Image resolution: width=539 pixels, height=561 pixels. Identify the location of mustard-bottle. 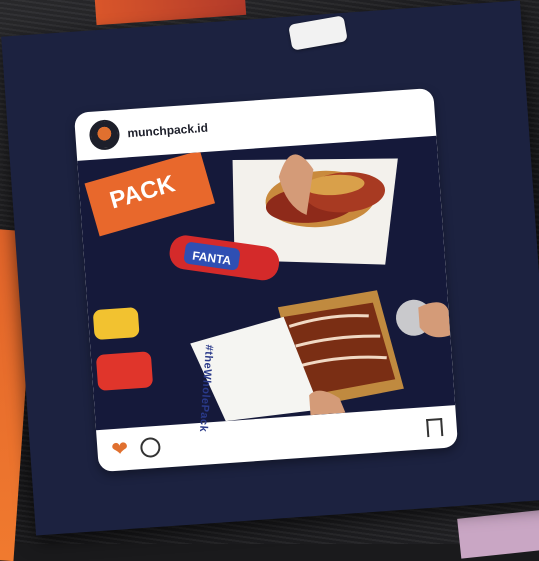
(116, 323).